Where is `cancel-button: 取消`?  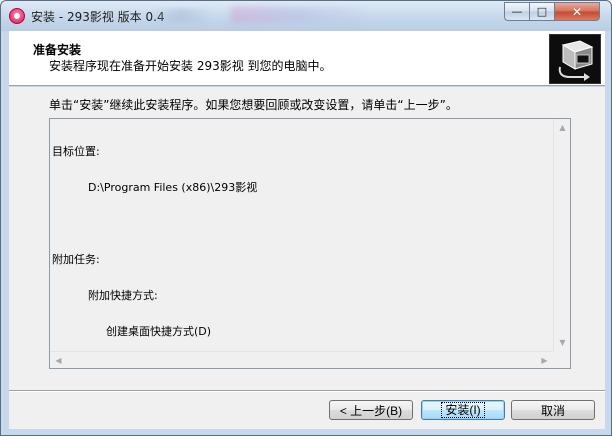 cancel-button: 取消 is located at coordinates (553, 410).